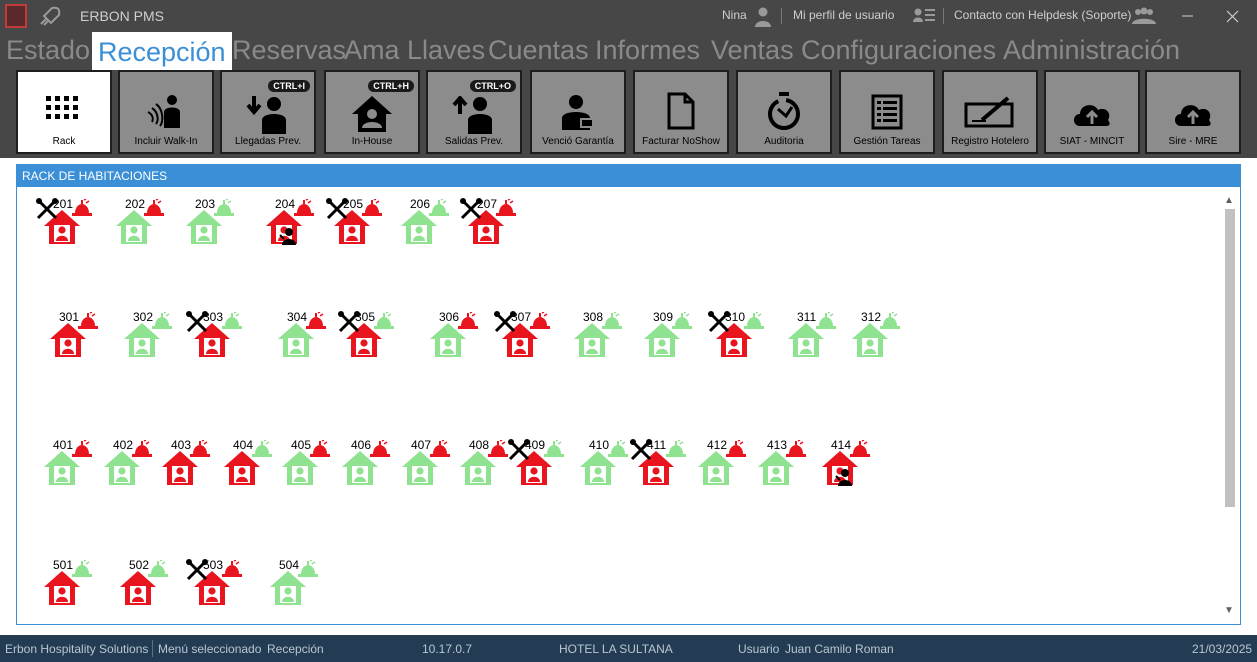 The image size is (1257, 662). Describe the element at coordinates (665, 340) in the screenshot. I see `room-309: 309` at that location.